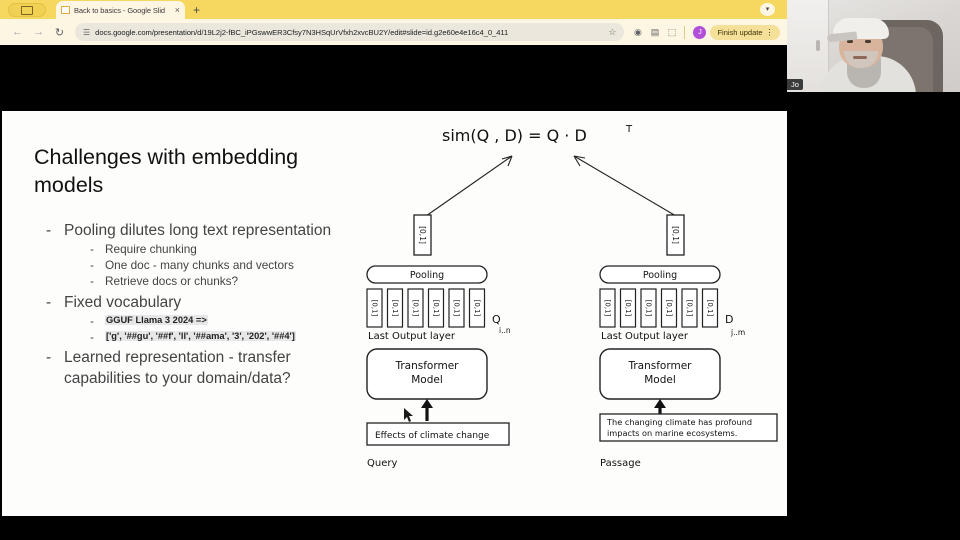  Describe the element at coordinates (770, 32) in the screenshot. I see `kebab-menu-icon: ⋮` at that location.